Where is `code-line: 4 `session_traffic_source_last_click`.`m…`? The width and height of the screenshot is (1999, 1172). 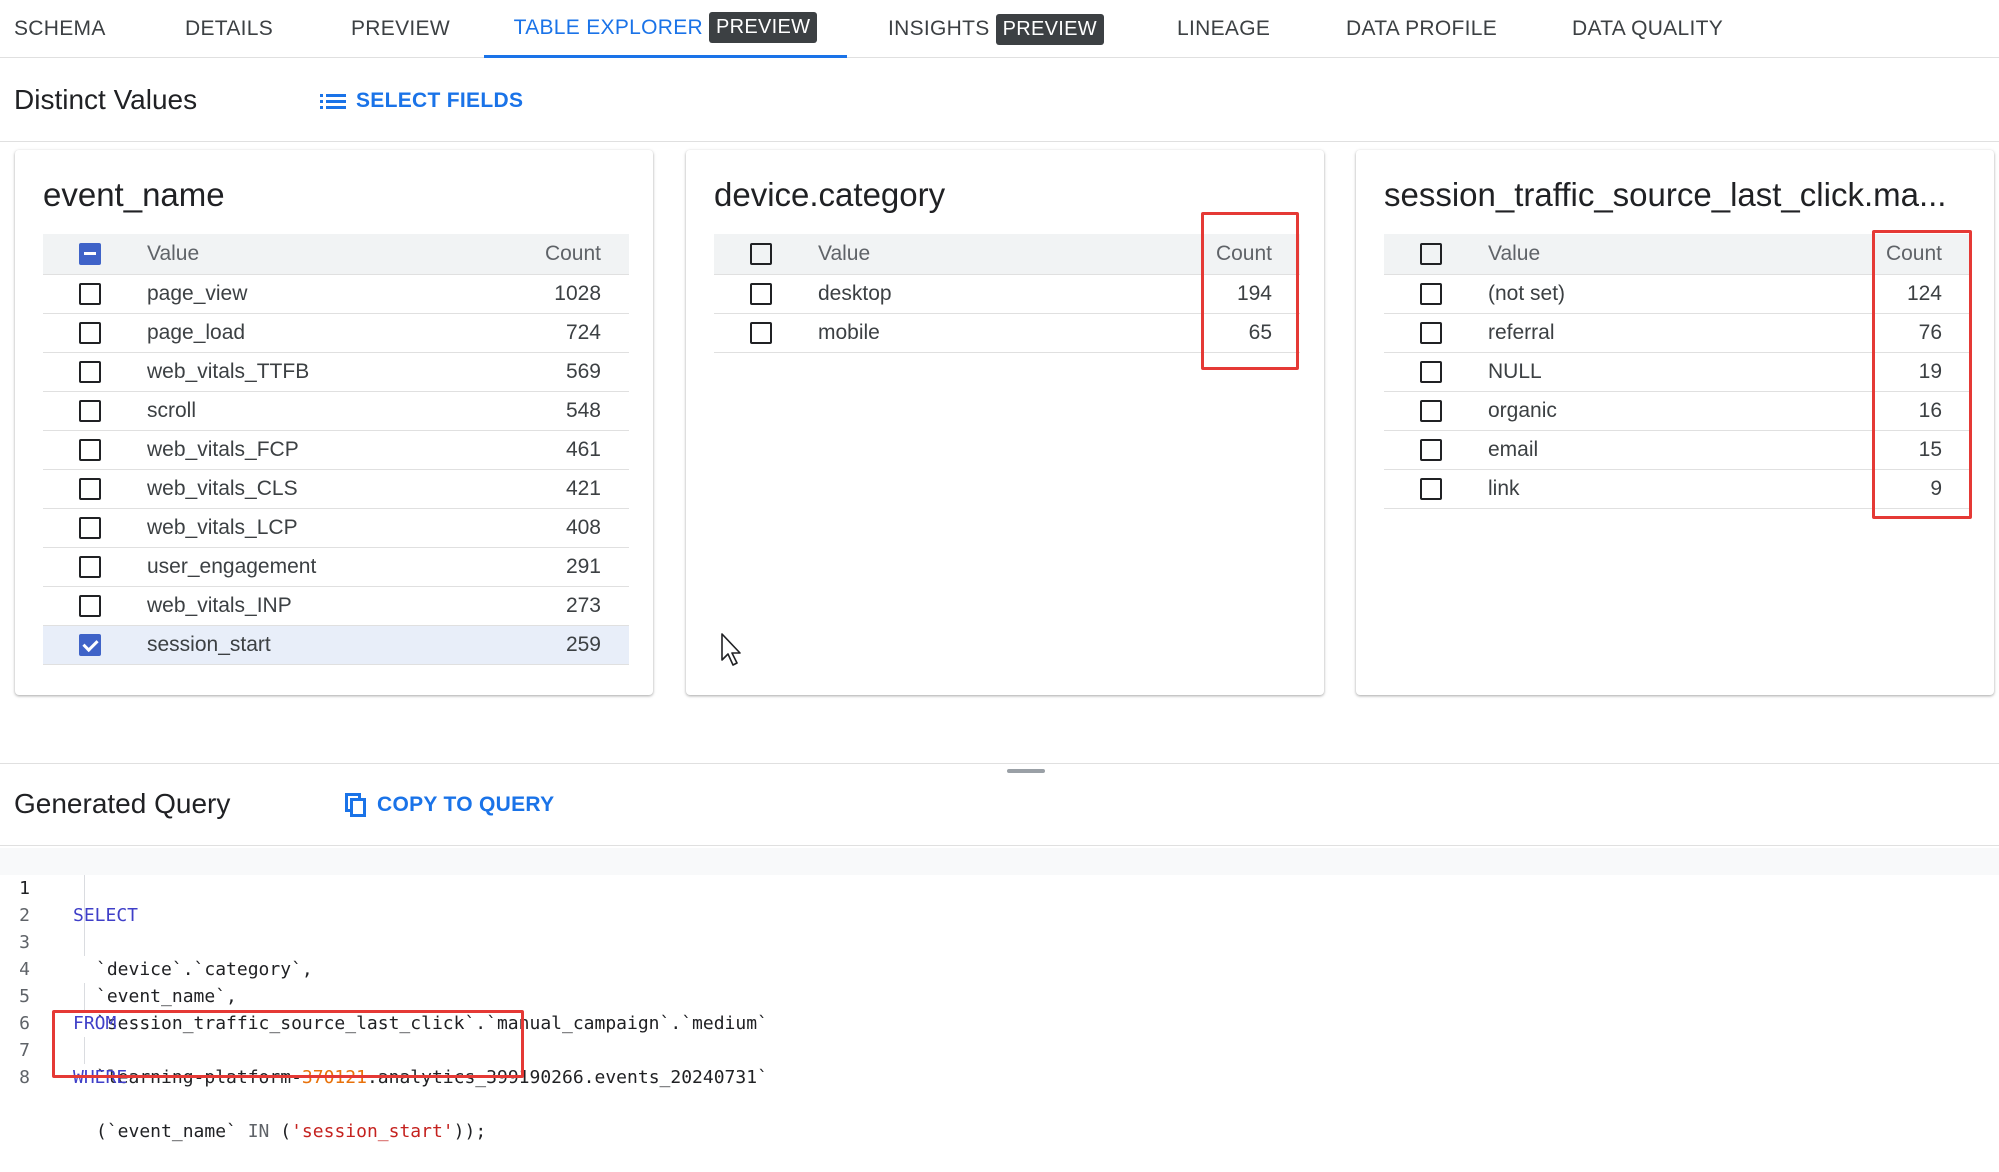
code-line: 4 `session_traffic_source_last_click`.`m… is located at coordinates (999, 981).